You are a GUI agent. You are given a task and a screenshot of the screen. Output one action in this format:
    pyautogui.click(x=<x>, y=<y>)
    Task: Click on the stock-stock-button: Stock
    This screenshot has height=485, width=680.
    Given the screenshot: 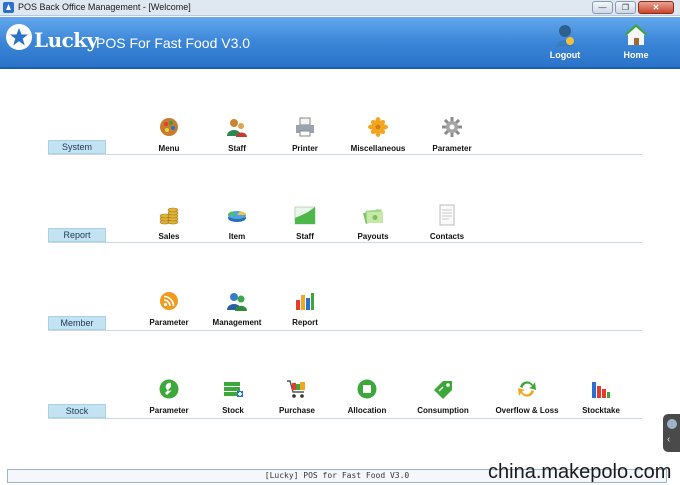 What is the action you would take?
    pyautogui.click(x=233, y=398)
    